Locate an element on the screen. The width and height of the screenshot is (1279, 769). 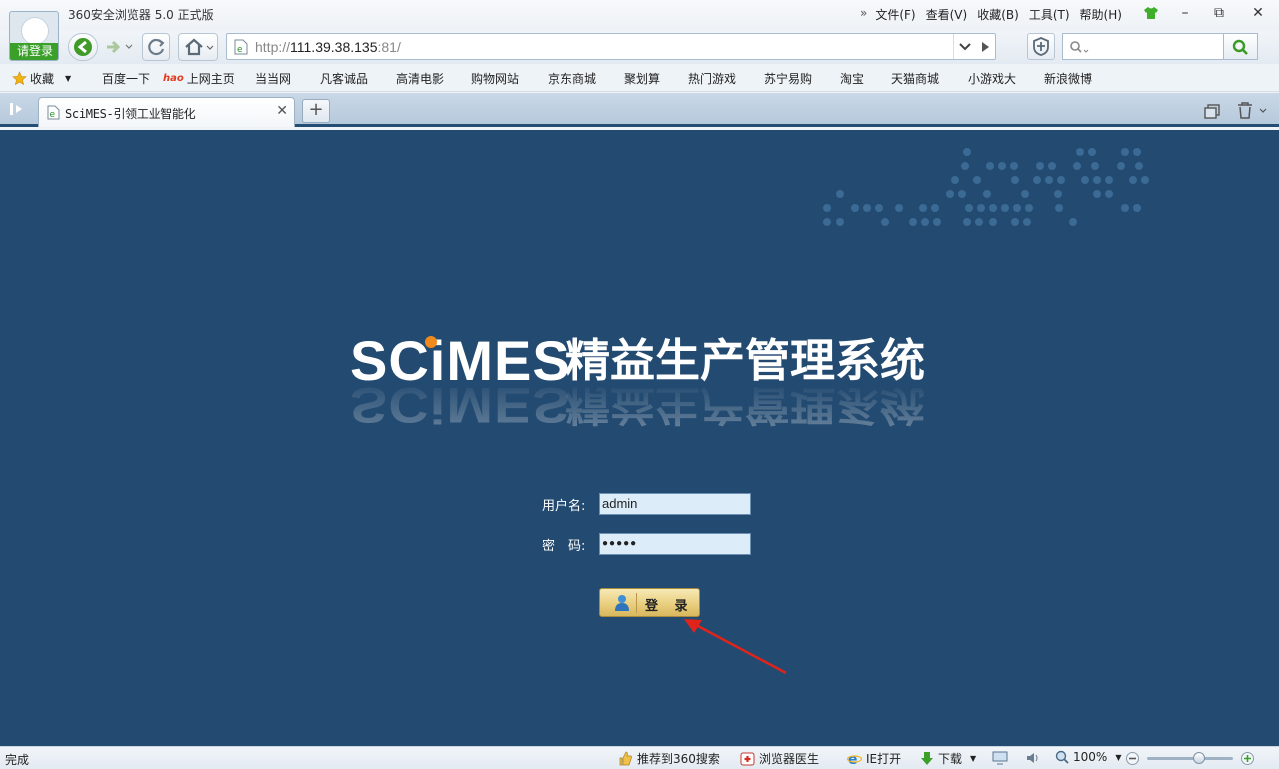
login-button-label: 登 录 is located at coordinates (669, 606).